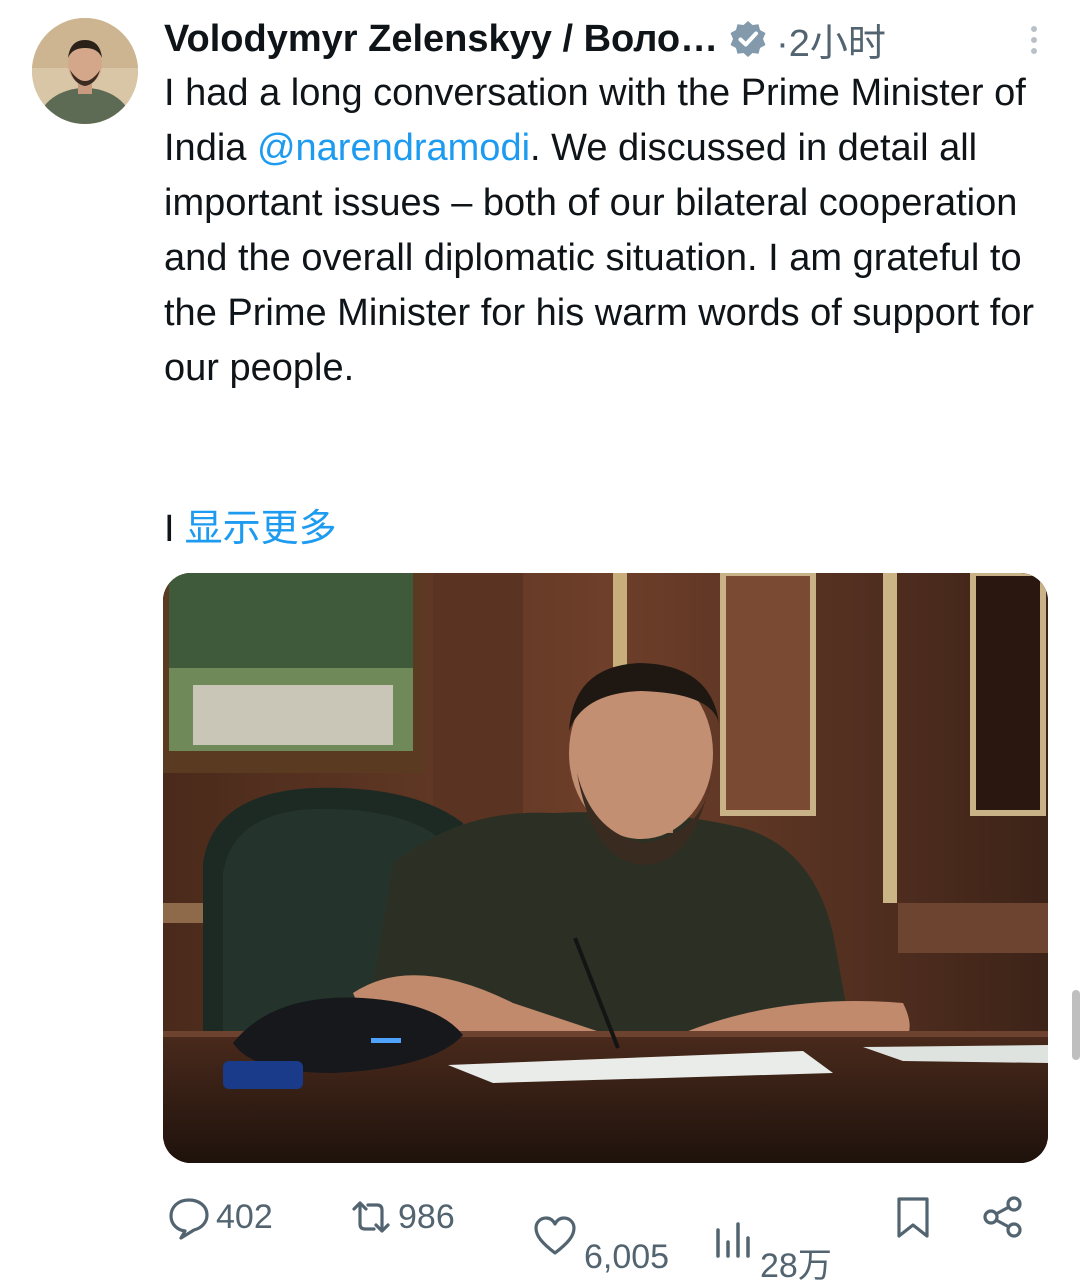  I want to click on views-count: 28万, so click(796, 1266).